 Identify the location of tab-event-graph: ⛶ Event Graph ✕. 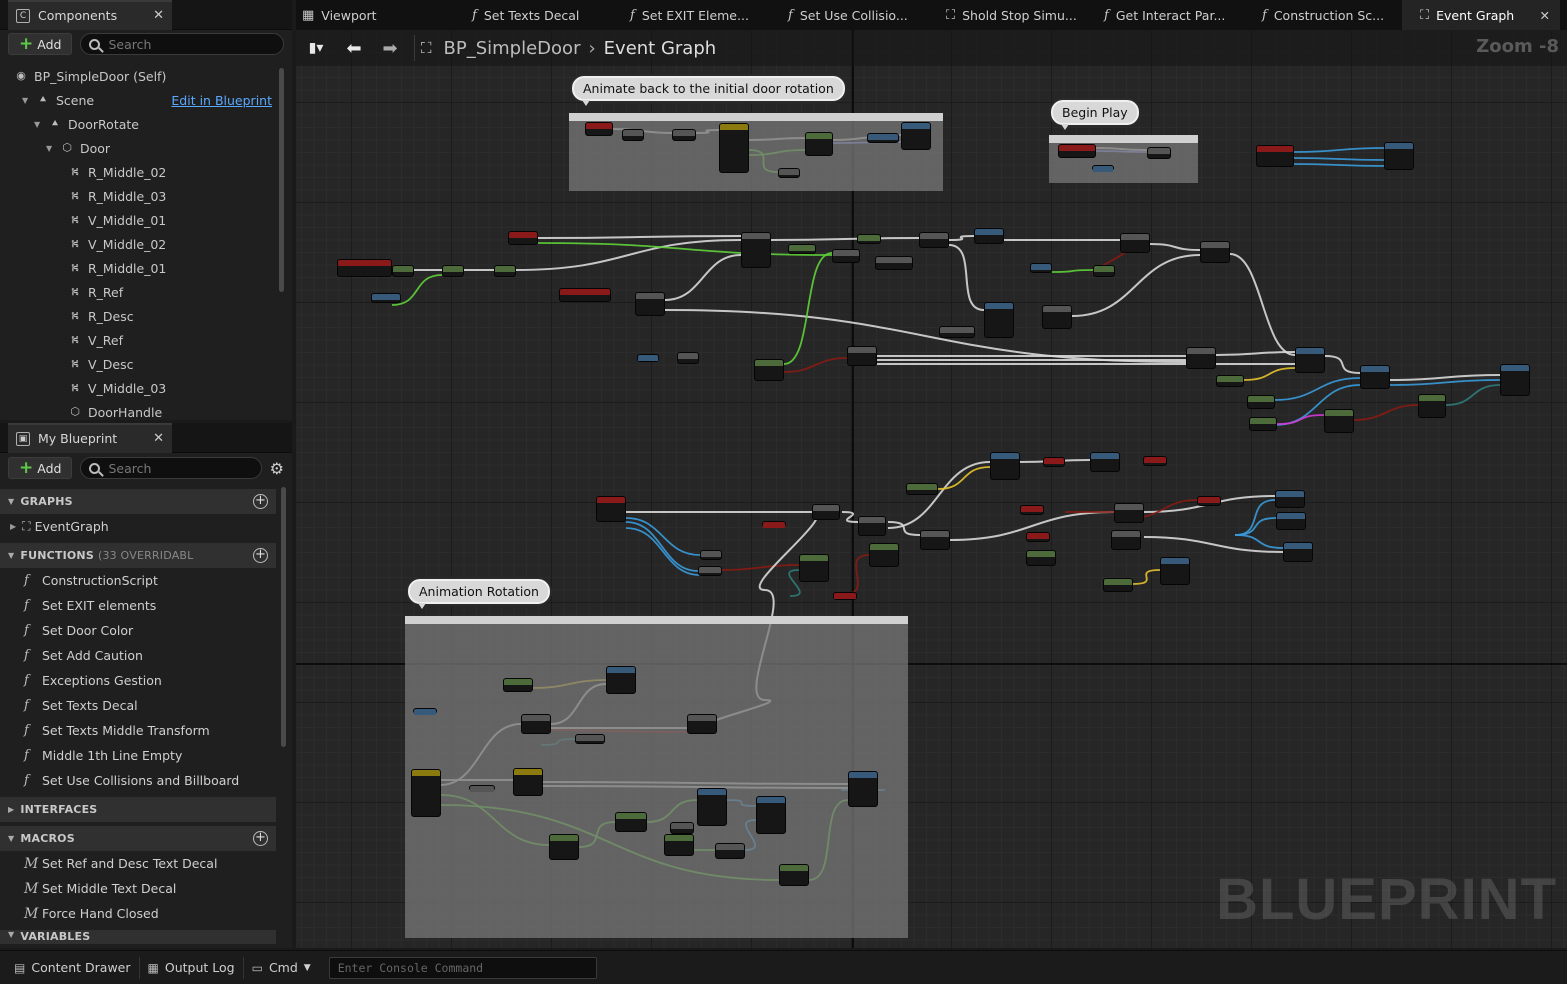
(1481, 15).